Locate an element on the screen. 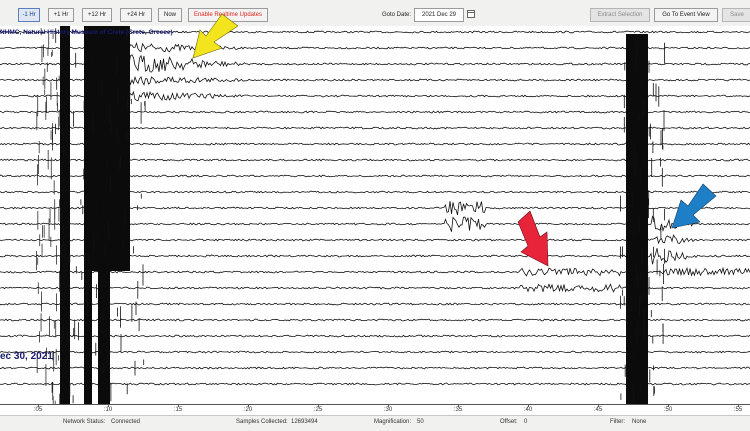 This screenshot has width=750, height=431. axis-tick-label: :50 is located at coordinates (668, 410).